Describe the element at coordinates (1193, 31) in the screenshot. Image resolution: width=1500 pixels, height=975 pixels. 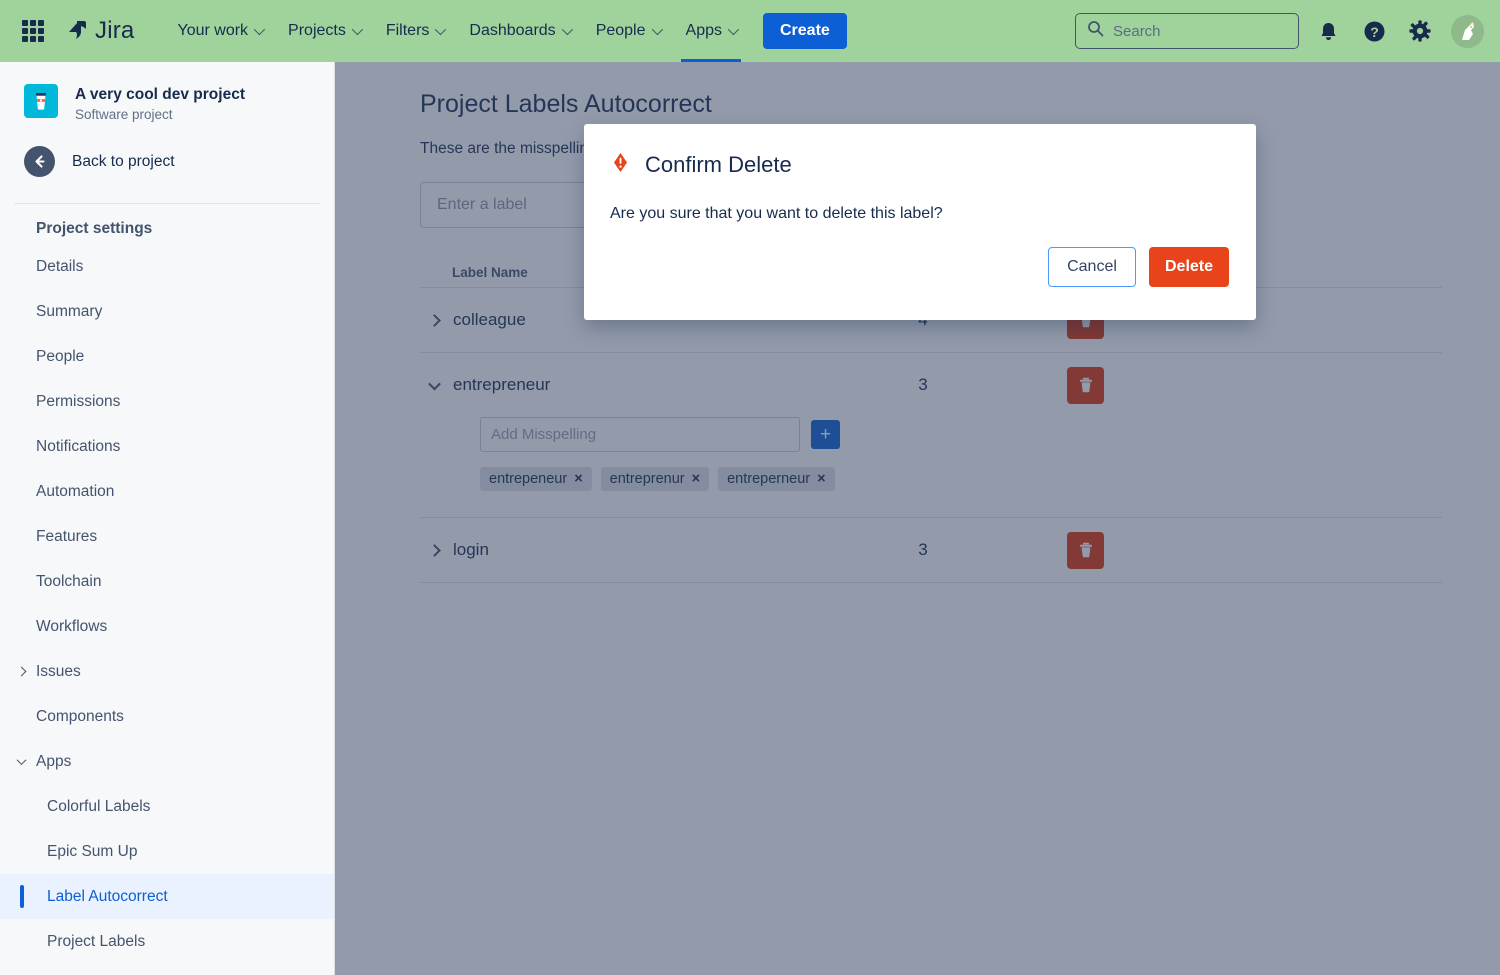
I see `search-input` at that location.